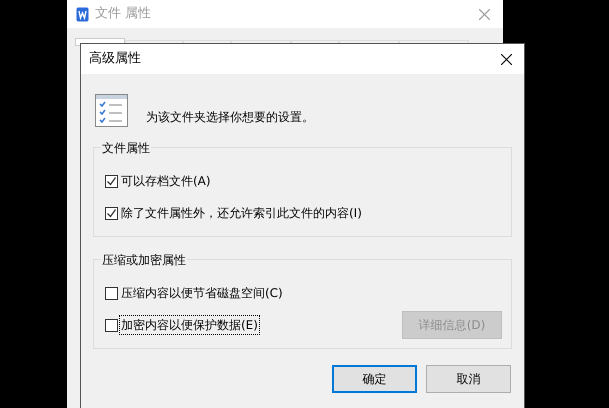 The image size is (609, 408). Describe the element at coordinates (111, 110) in the screenshot. I see `checklist-icon` at that location.